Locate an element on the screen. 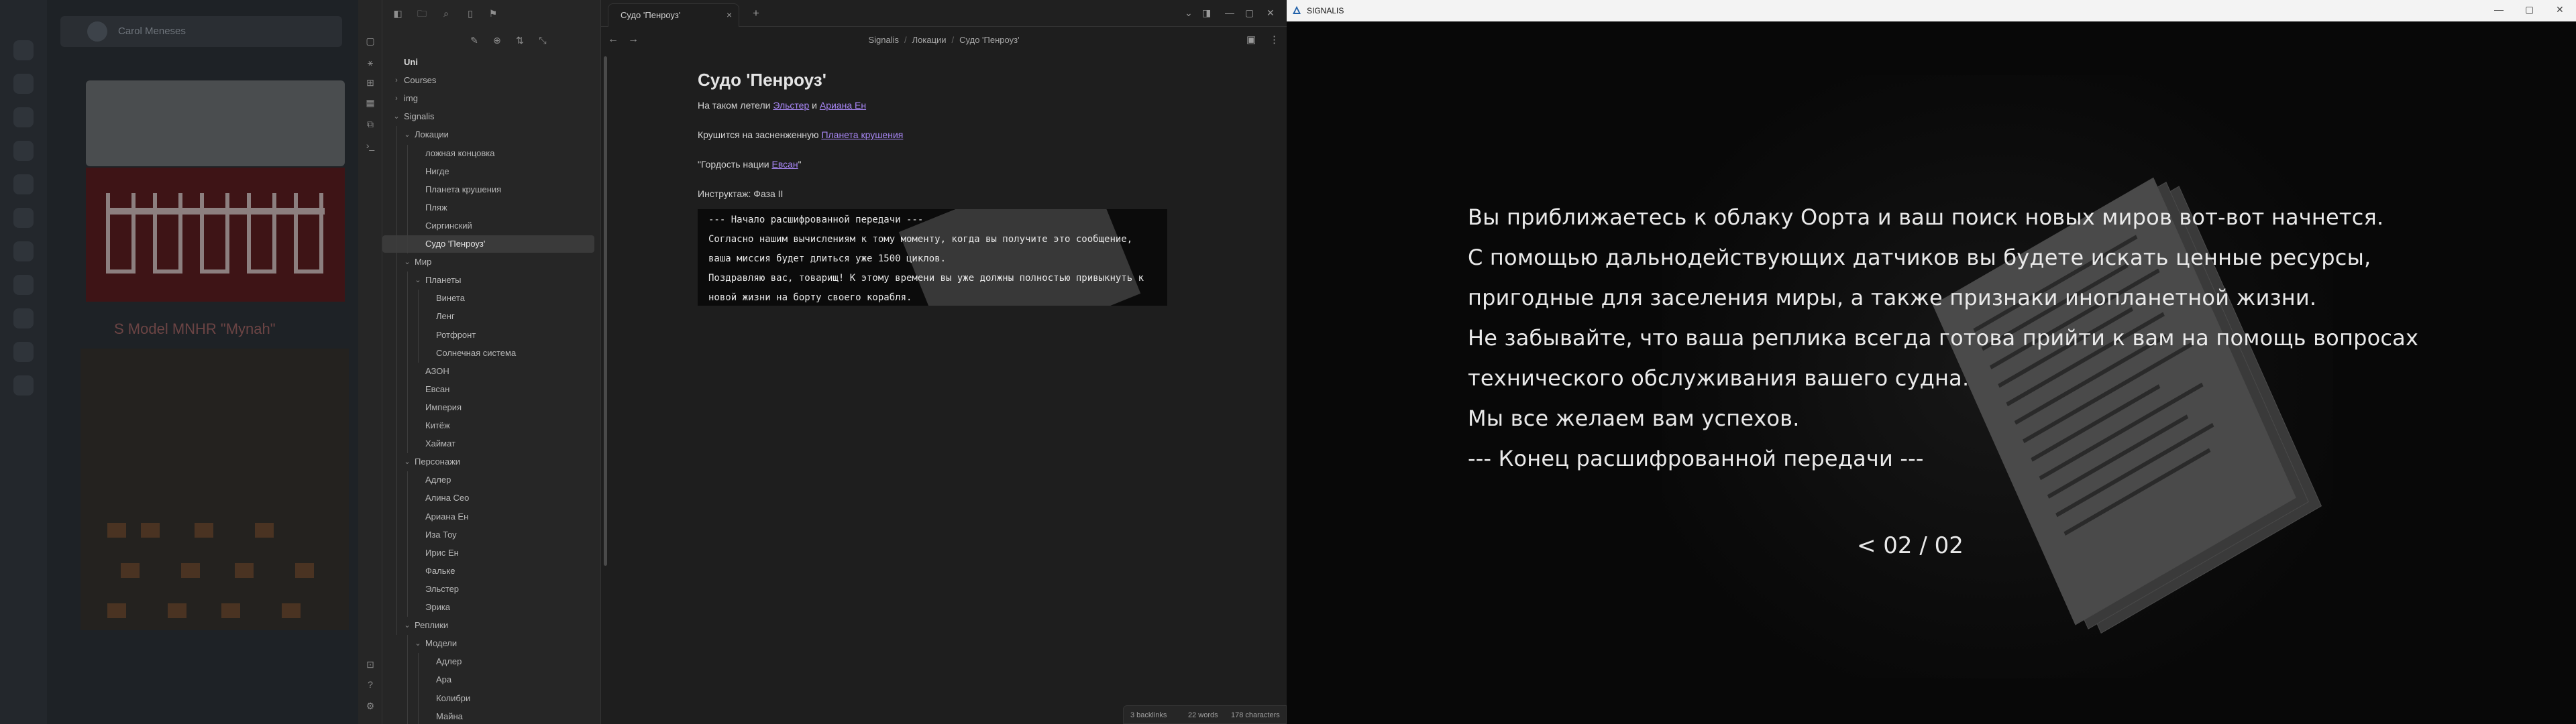  file-item: Колибри is located at coordinates (488, 698).